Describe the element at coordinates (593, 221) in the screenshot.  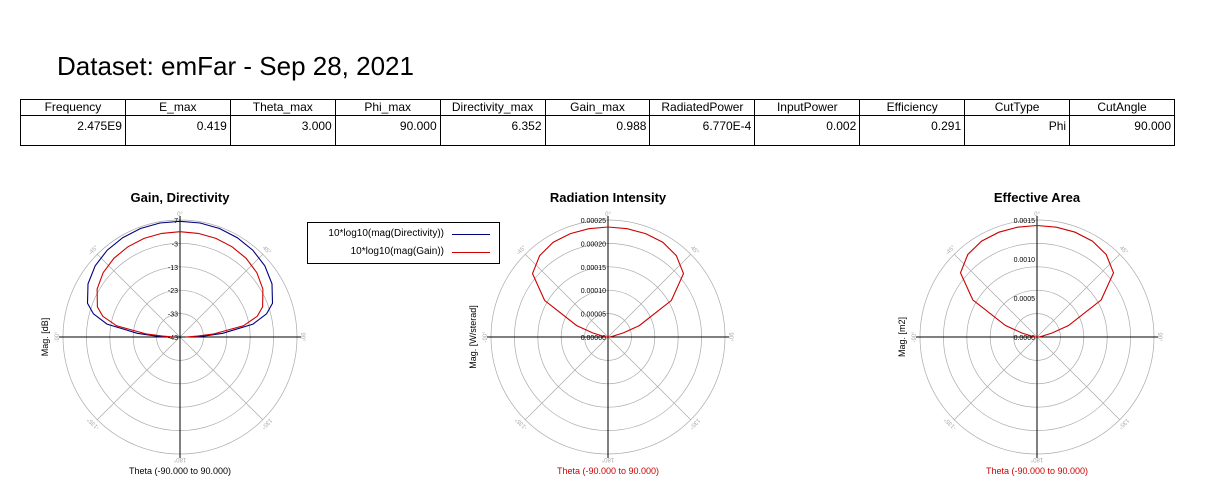
I see `radial-tick-label: 0.00025` at that location.